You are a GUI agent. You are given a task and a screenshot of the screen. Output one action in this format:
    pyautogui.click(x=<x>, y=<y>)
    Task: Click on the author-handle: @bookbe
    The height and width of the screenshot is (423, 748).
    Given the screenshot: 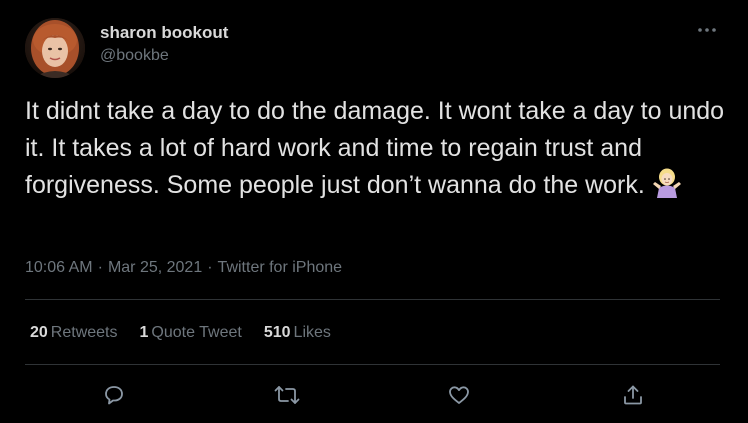 What is the action you would take?
    pyautogui.click(x=164, y=56)
    